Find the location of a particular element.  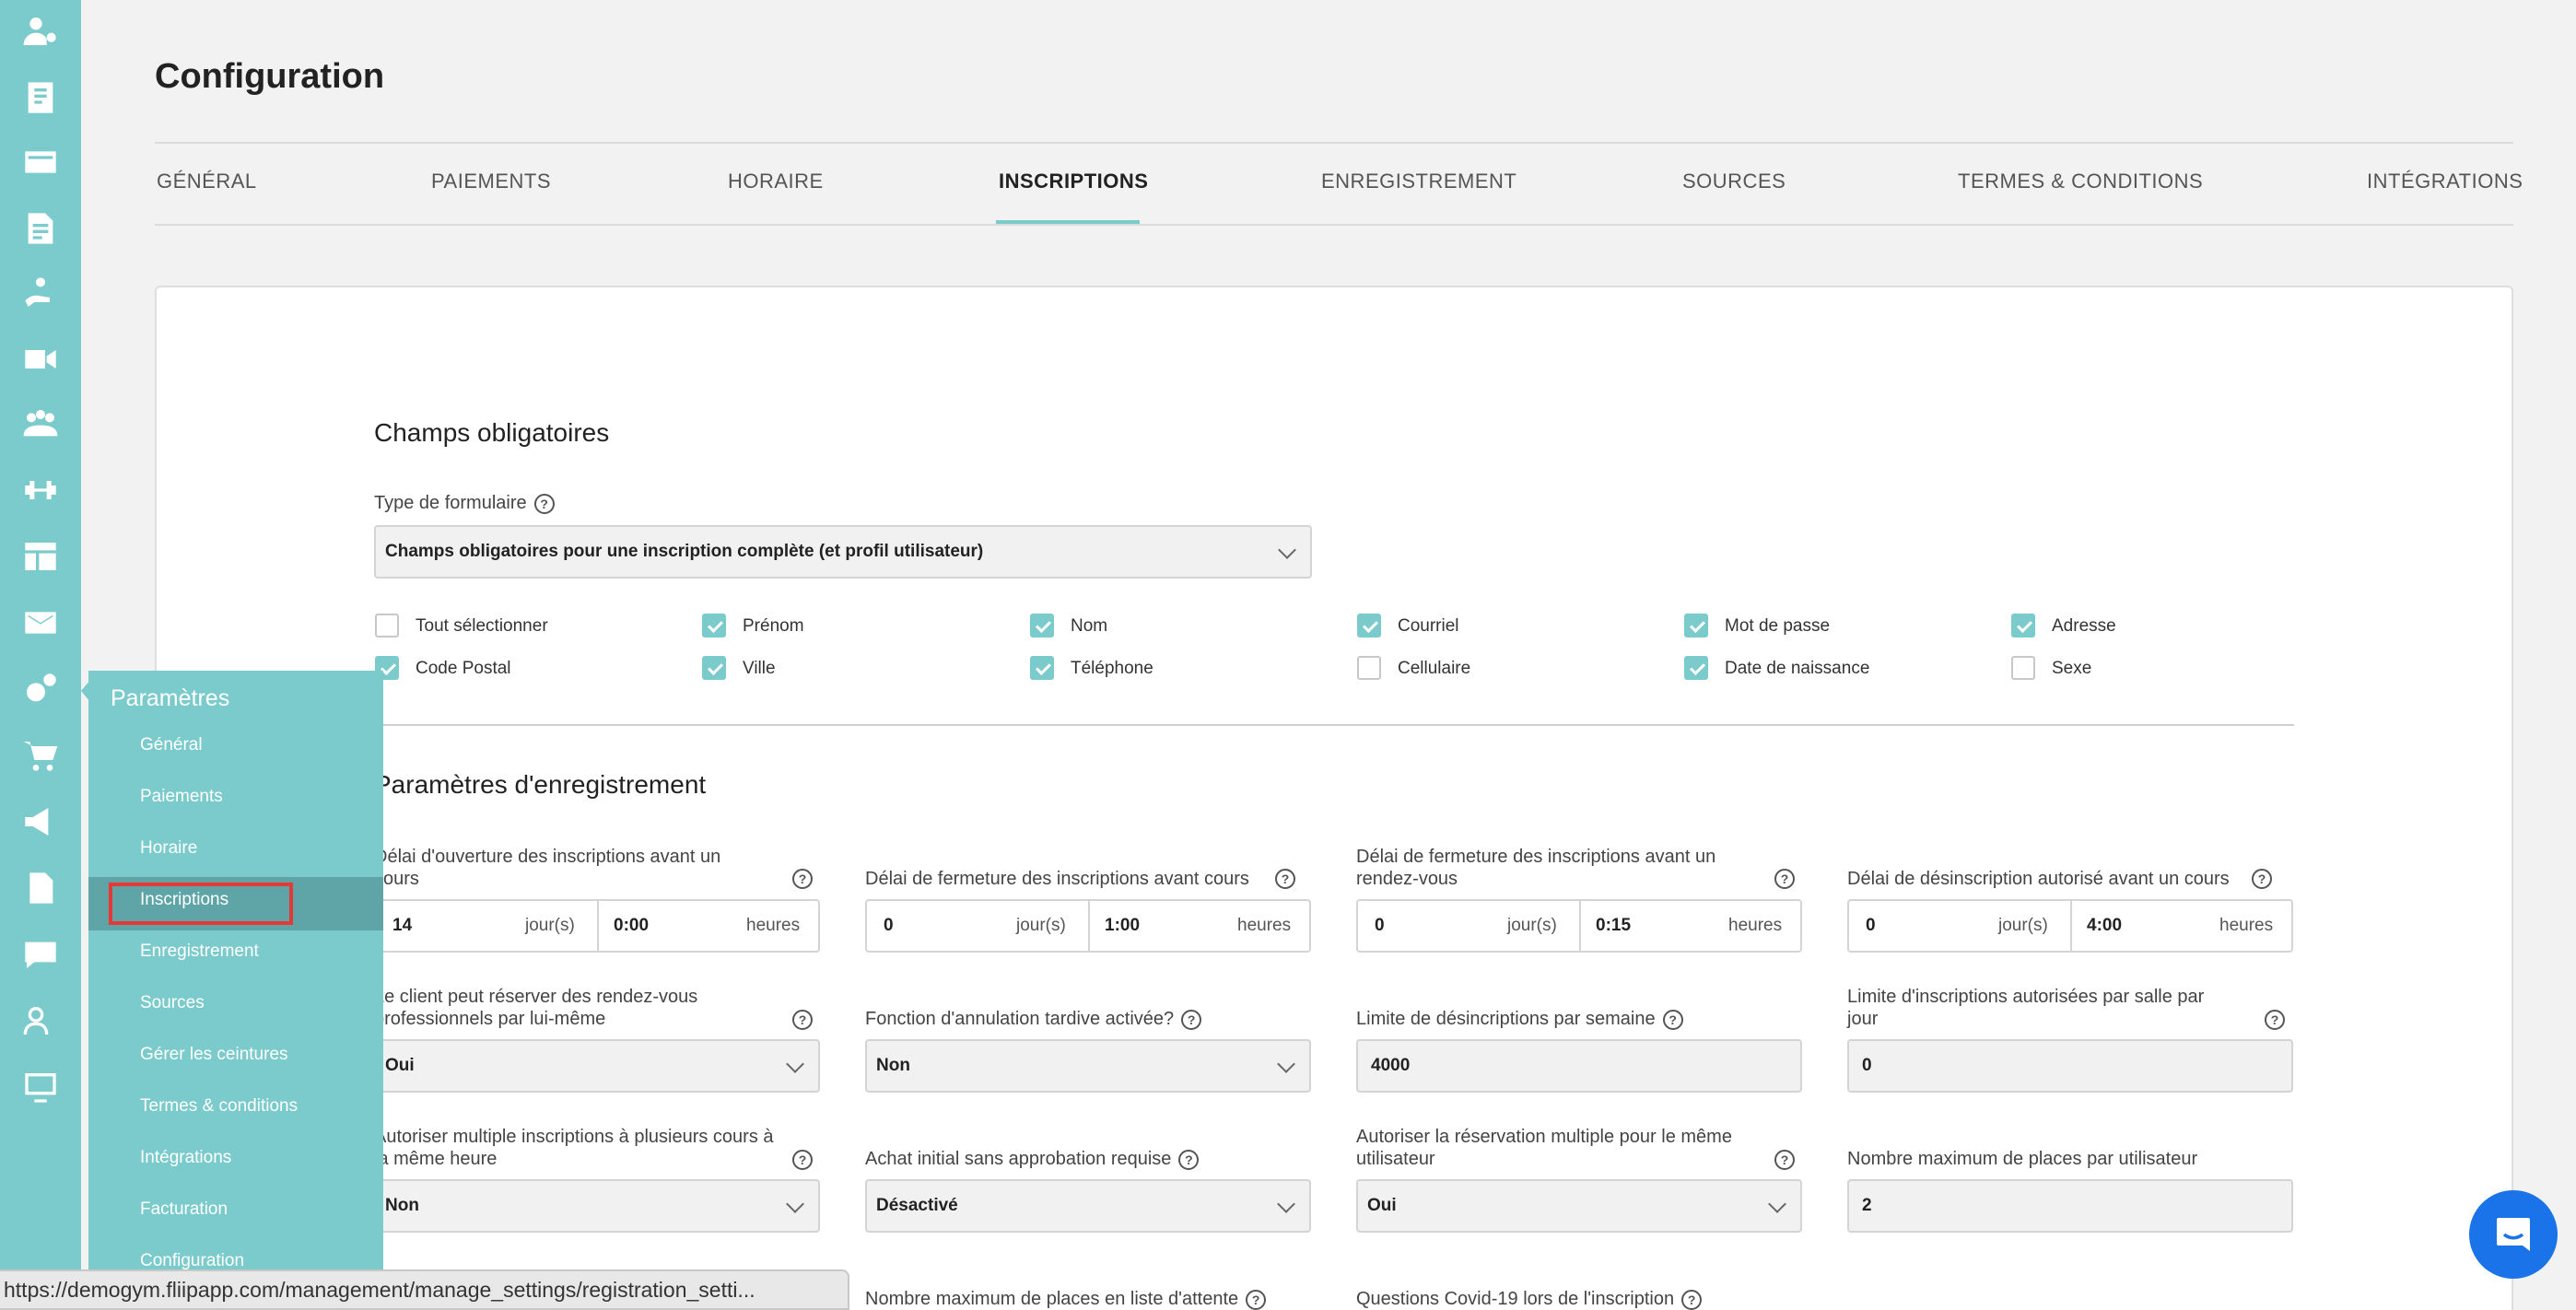

chevron-down-icon is located at coordinates (1287, 550).